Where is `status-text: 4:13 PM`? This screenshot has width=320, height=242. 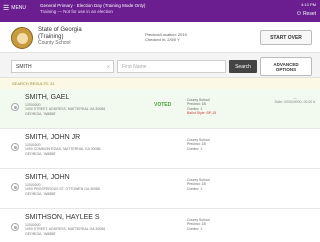
status-text: 4:13 PM is located at coordinates (308, 4).